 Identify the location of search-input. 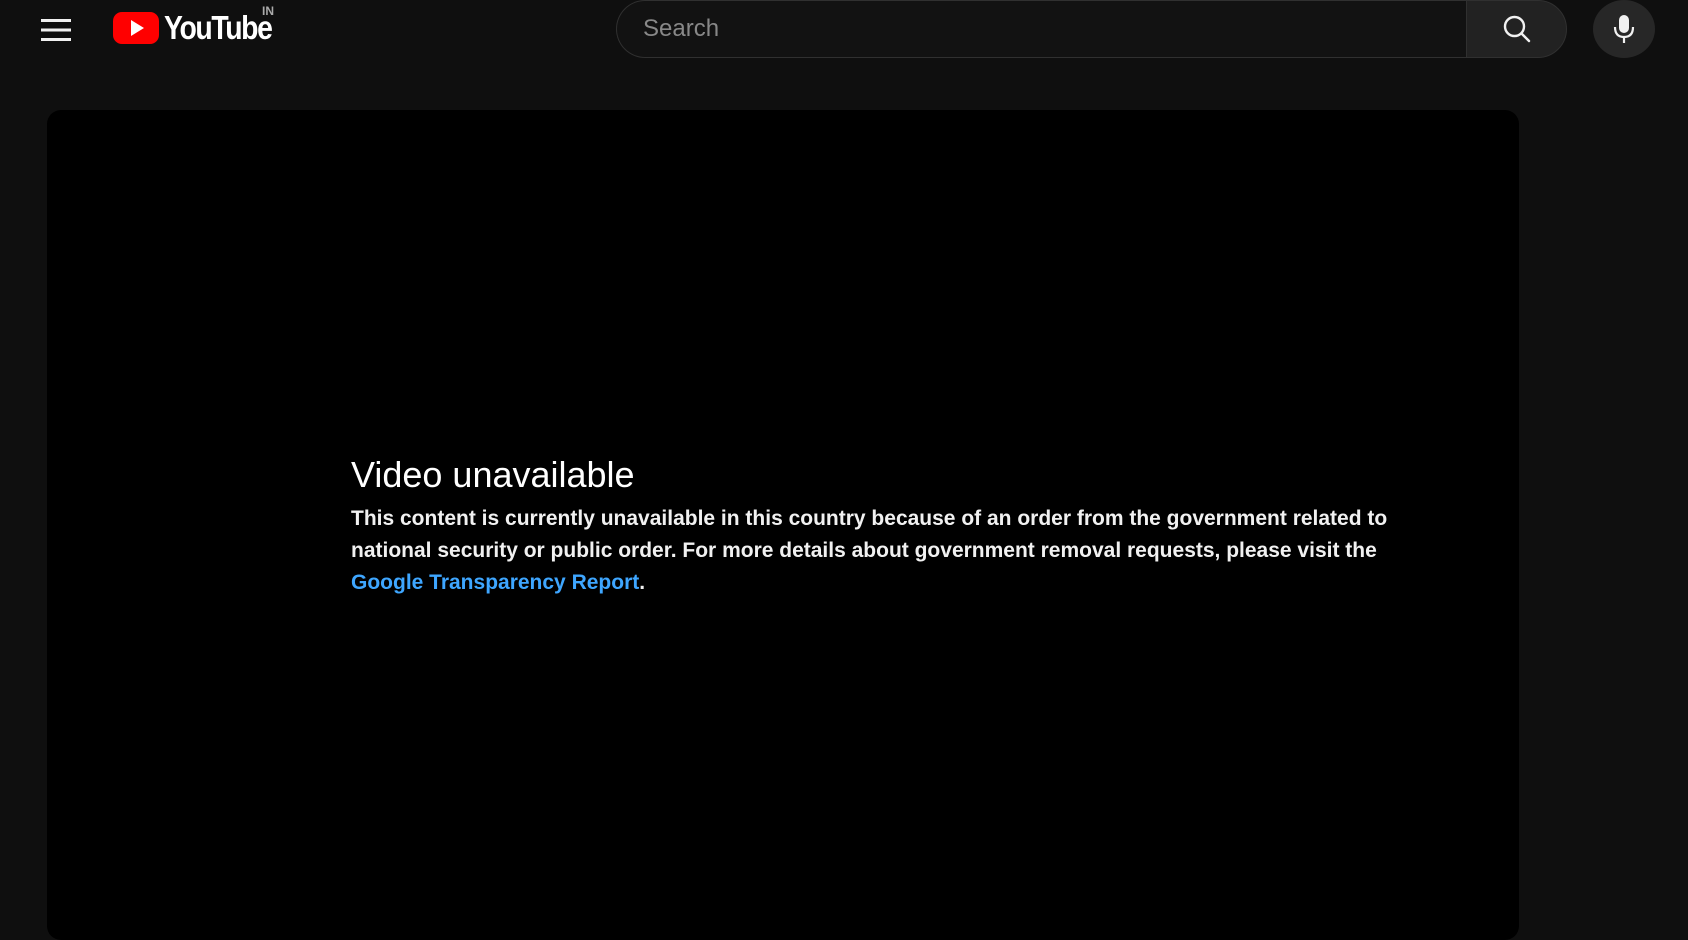
(1055, 29).